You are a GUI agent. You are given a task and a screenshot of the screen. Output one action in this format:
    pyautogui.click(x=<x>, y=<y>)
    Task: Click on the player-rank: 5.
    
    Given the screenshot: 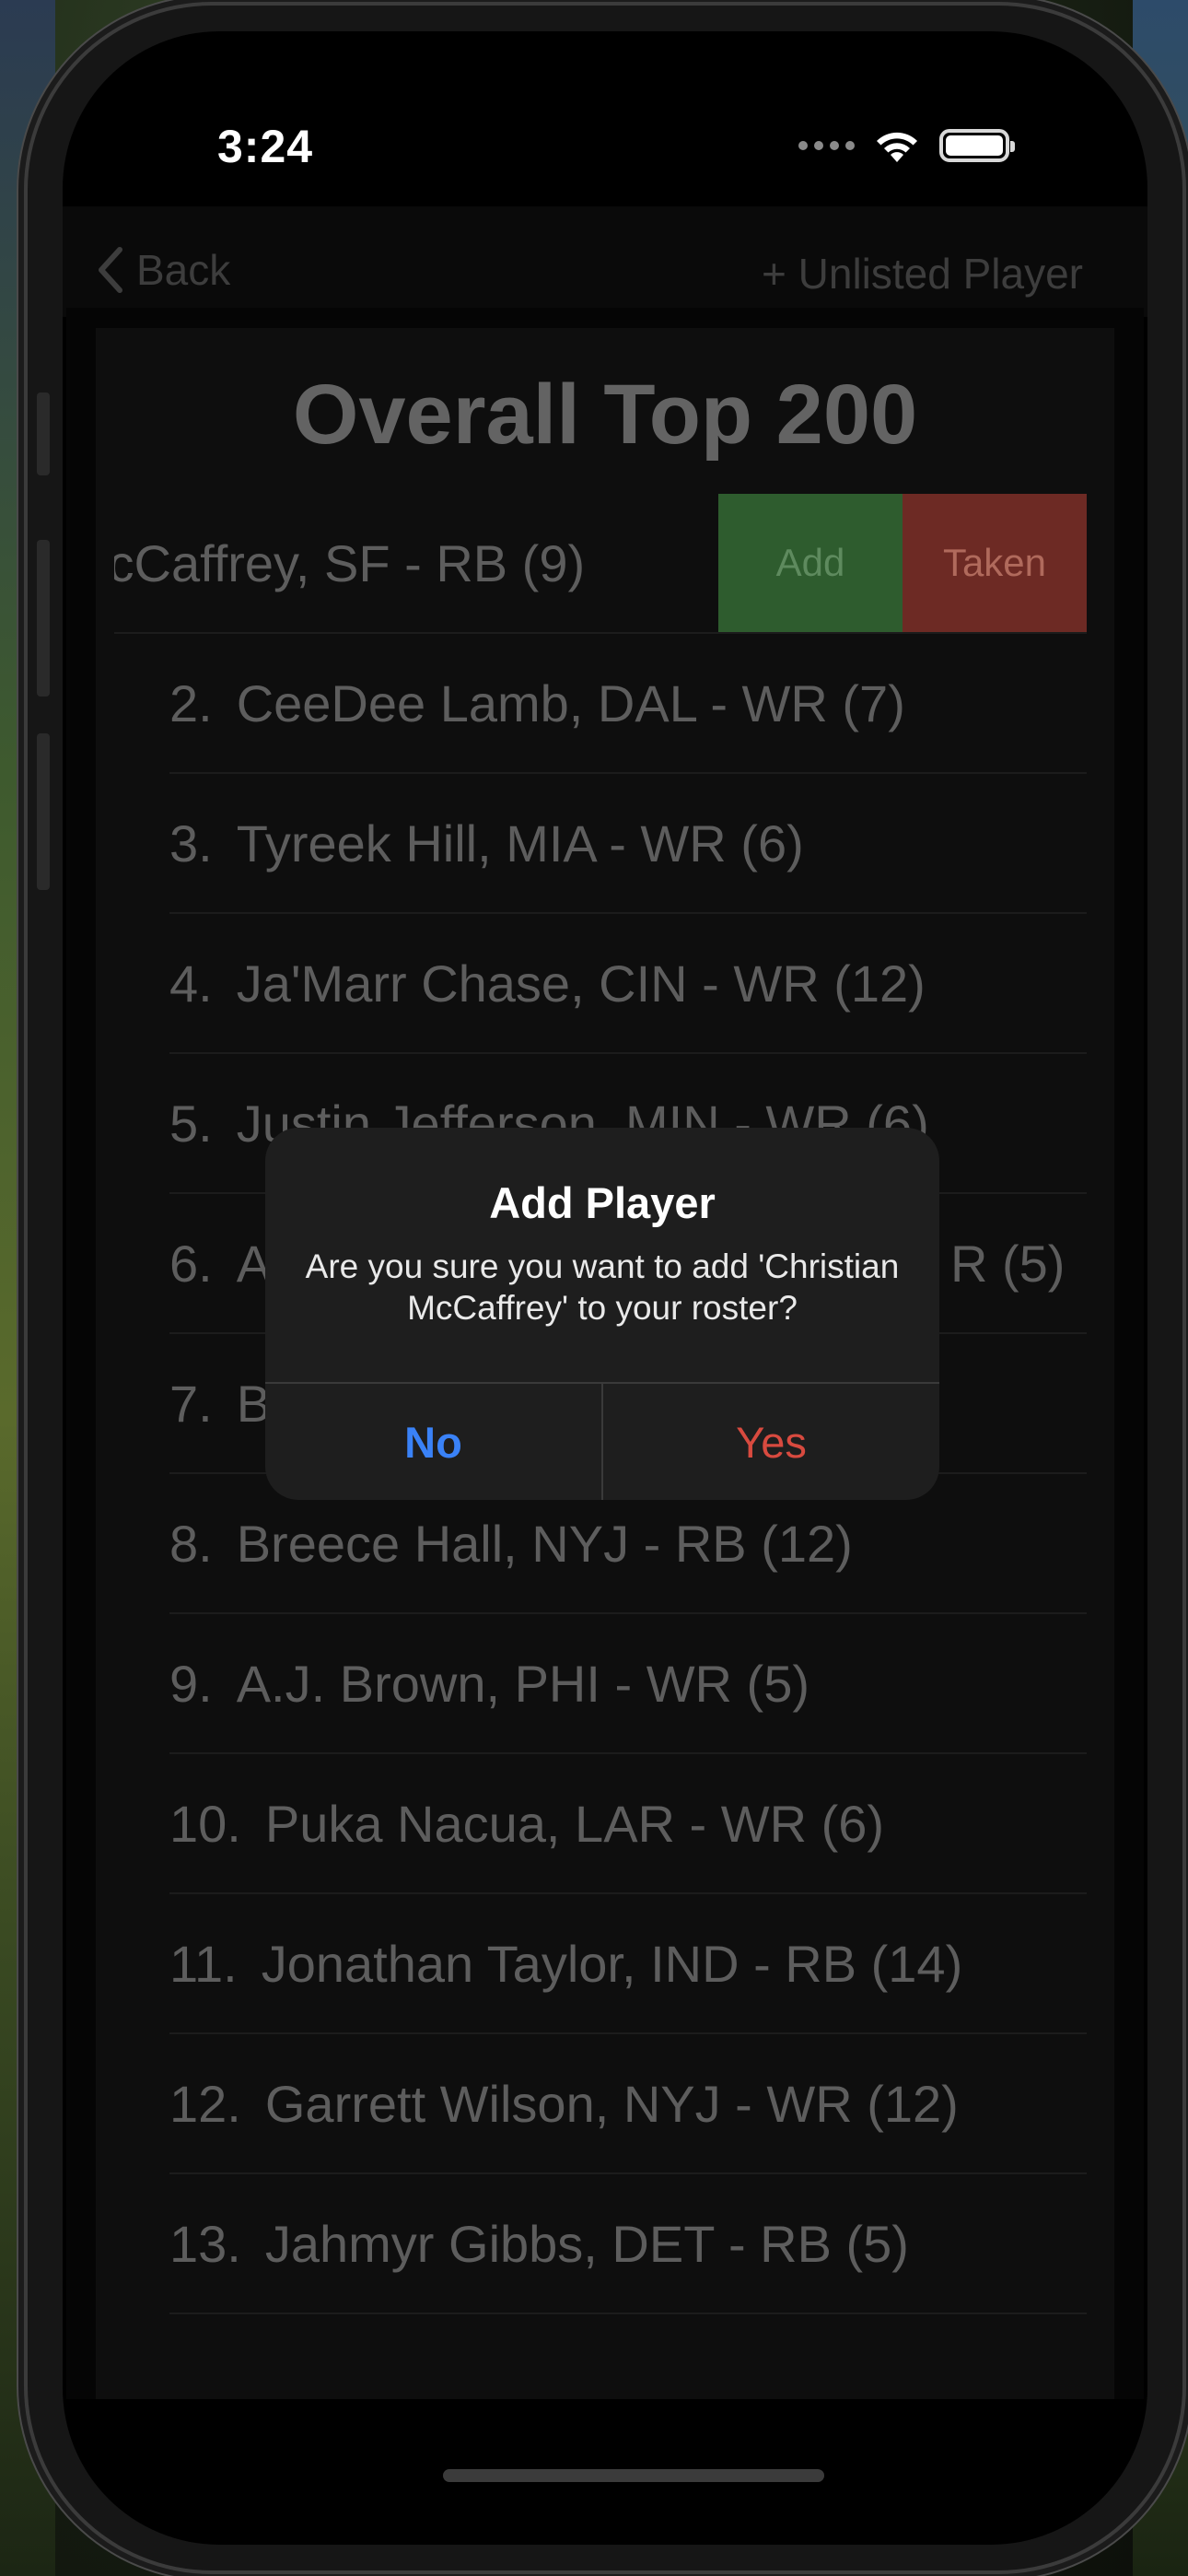 What is the action you would take?
    pyautogui.click(x=191, y=1123)
    